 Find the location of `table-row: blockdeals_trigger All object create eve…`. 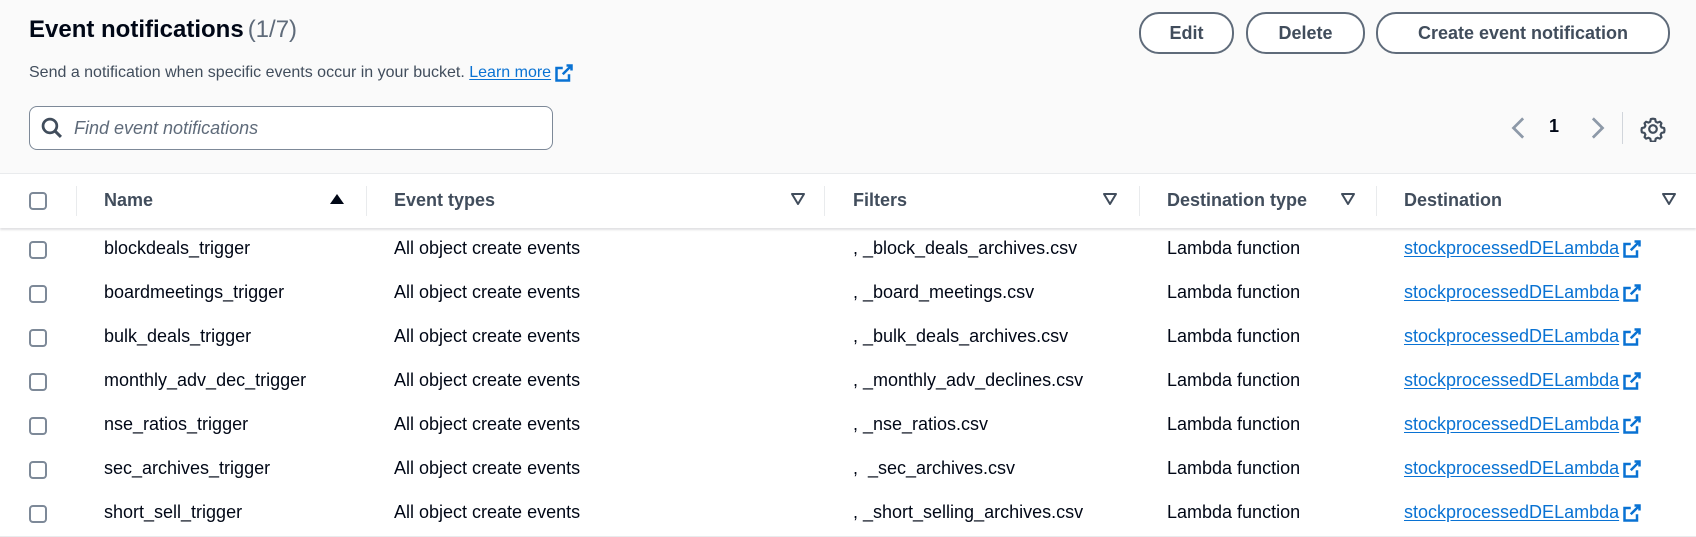

table-row: blockdeals_trigger All object create eve… is located at coordinates (848, 250).